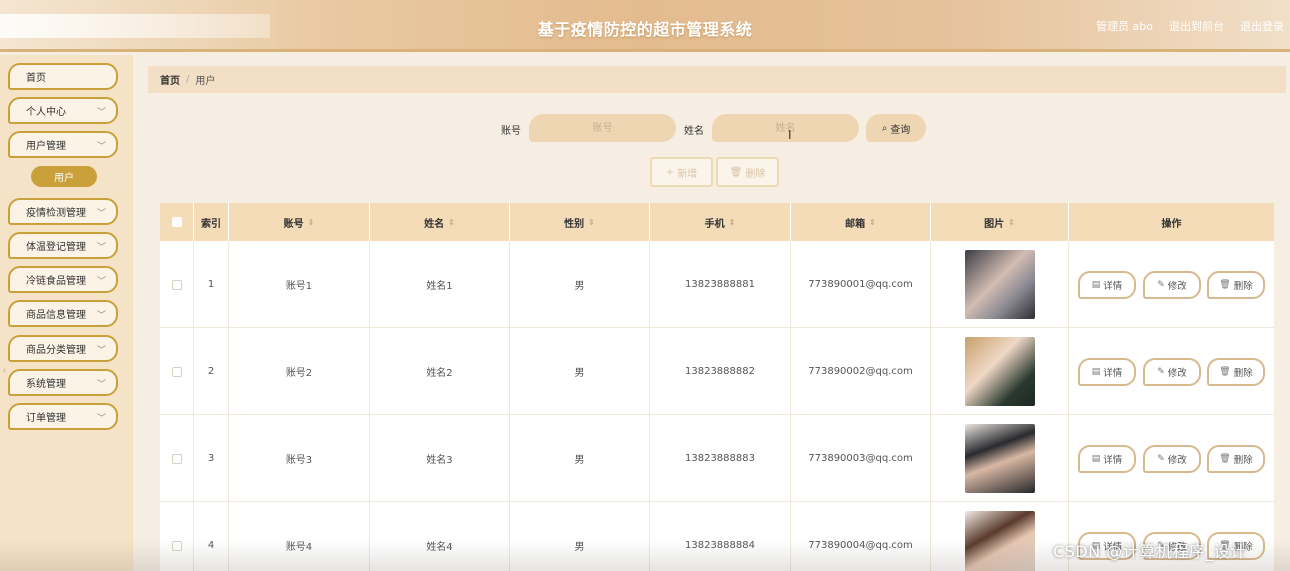 The width and height of the screenshot is (1290, 571). I want to click on sidebar-item-home: 首页, so click(63, 76).